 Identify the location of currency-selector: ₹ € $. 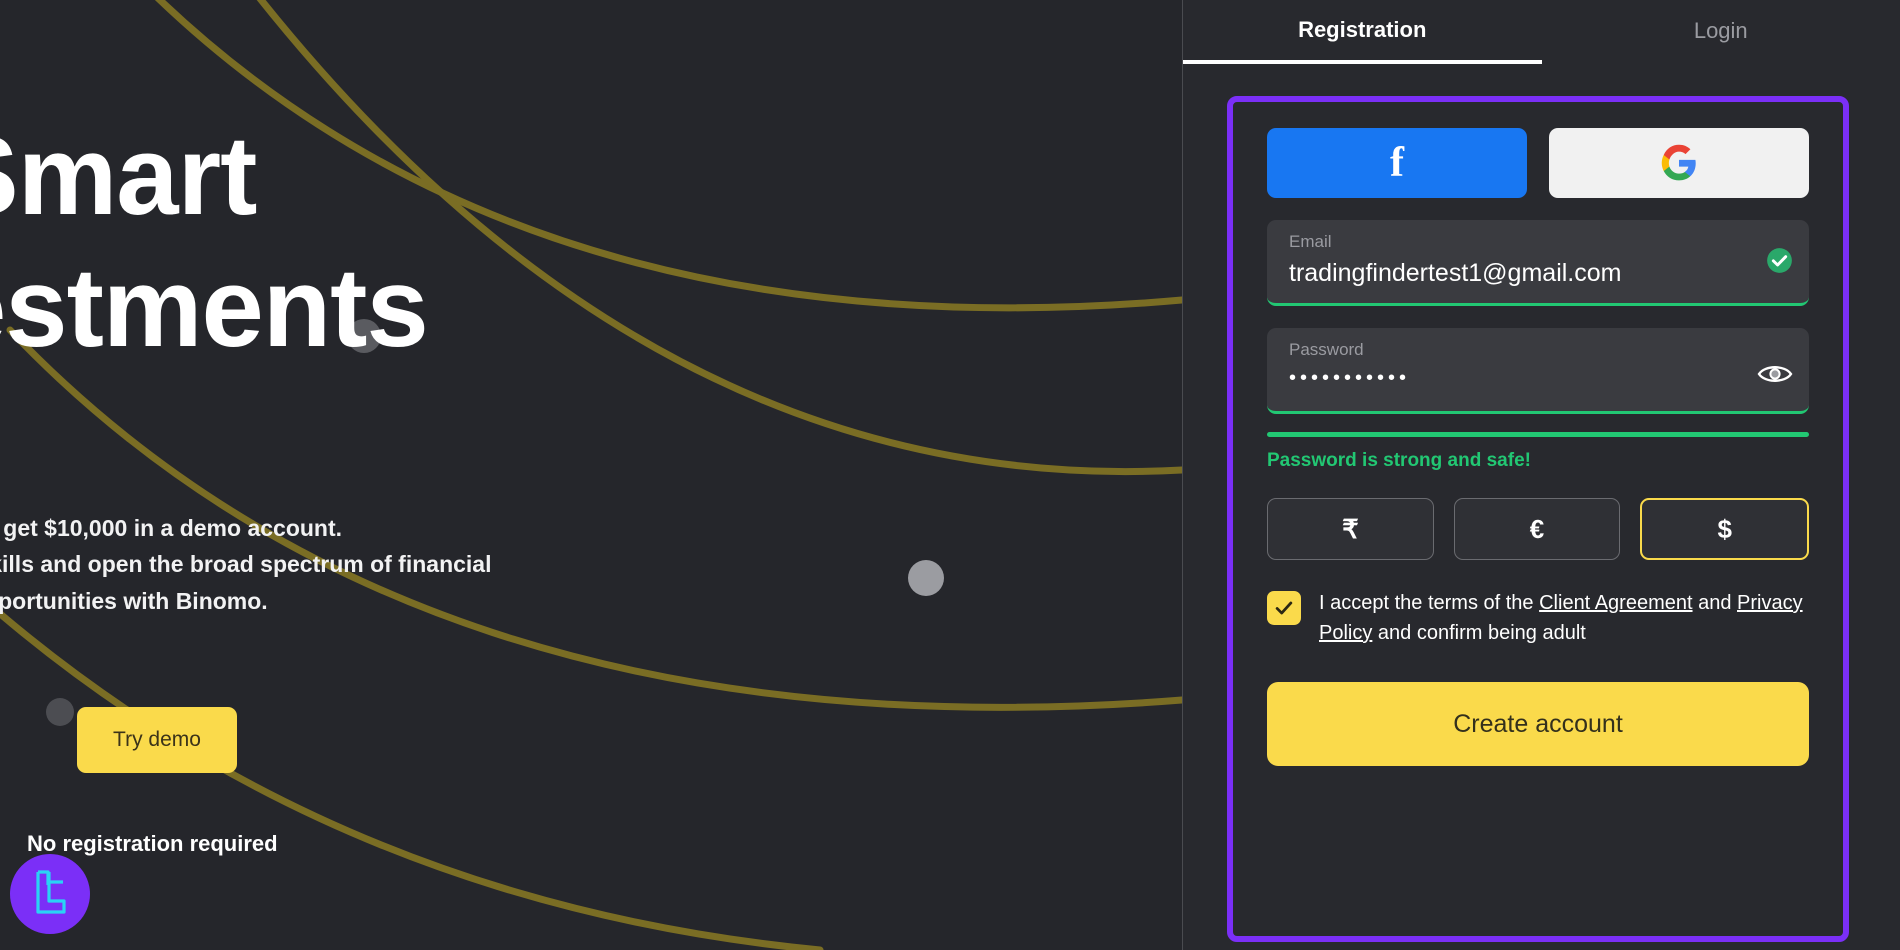
(1538, 529).